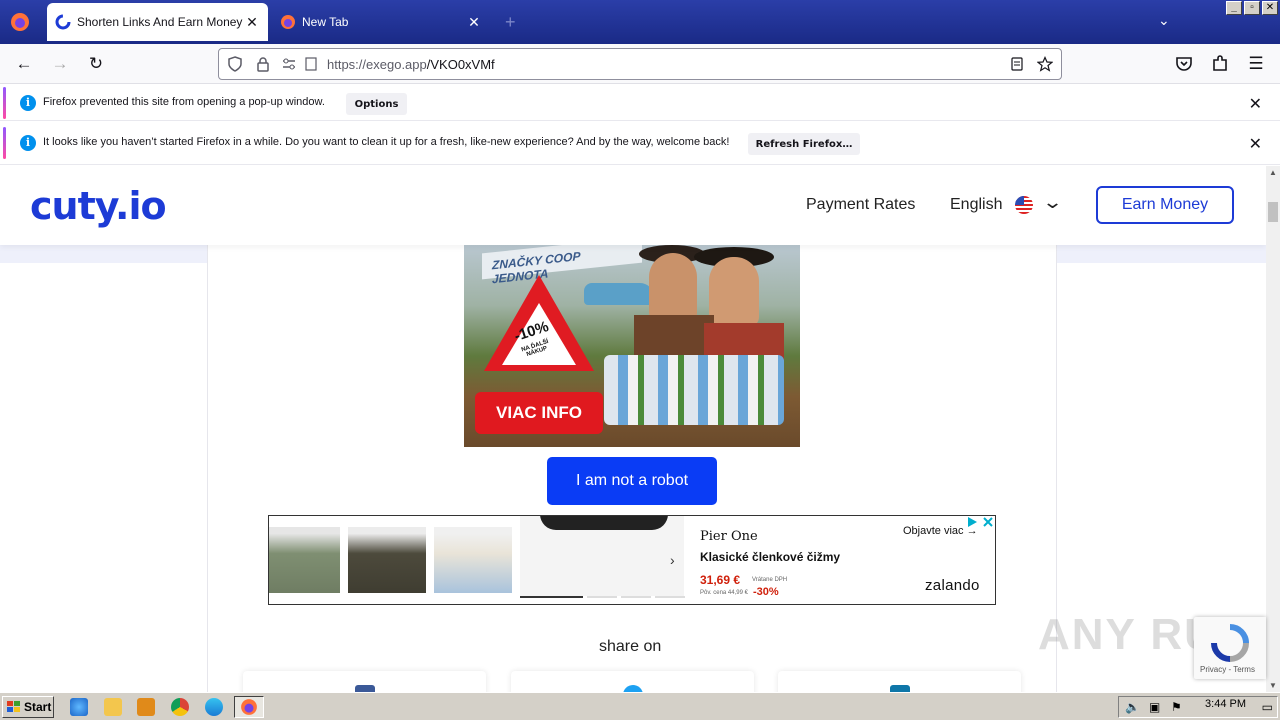  What do you see at coordinates (988, 522) in the screenshot?
I see `ad-close-icon` at bounding box center [988, 522].